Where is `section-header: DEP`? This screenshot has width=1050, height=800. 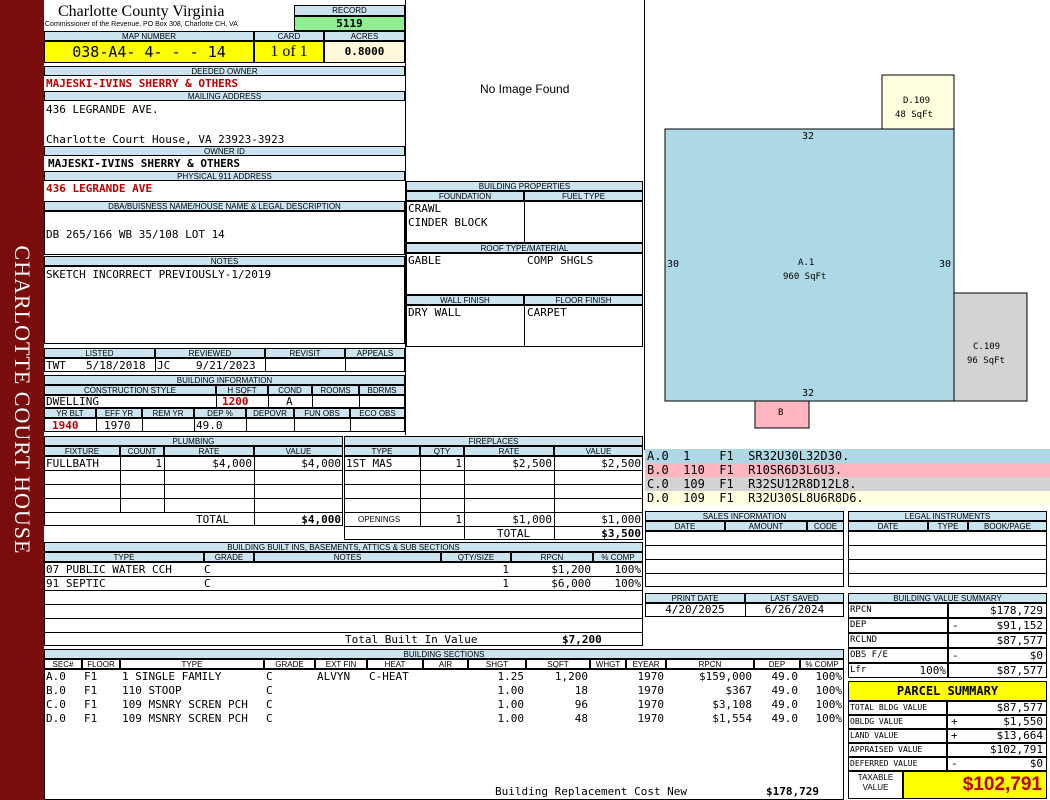 section-header: DEP is located at coordinates (777, 664).